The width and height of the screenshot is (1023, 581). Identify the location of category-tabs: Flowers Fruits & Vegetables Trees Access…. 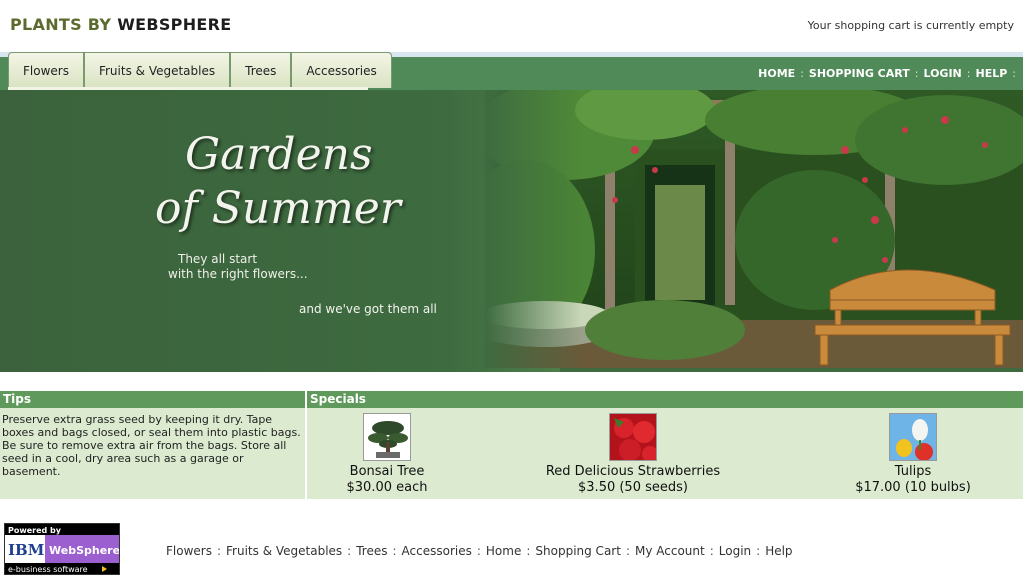
(200, 71).